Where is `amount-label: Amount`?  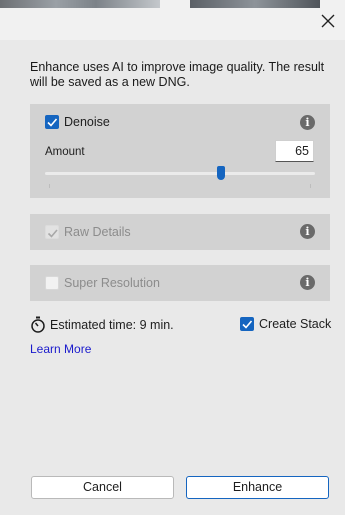
amount-label: Amount is located at coordinates (65, 152).